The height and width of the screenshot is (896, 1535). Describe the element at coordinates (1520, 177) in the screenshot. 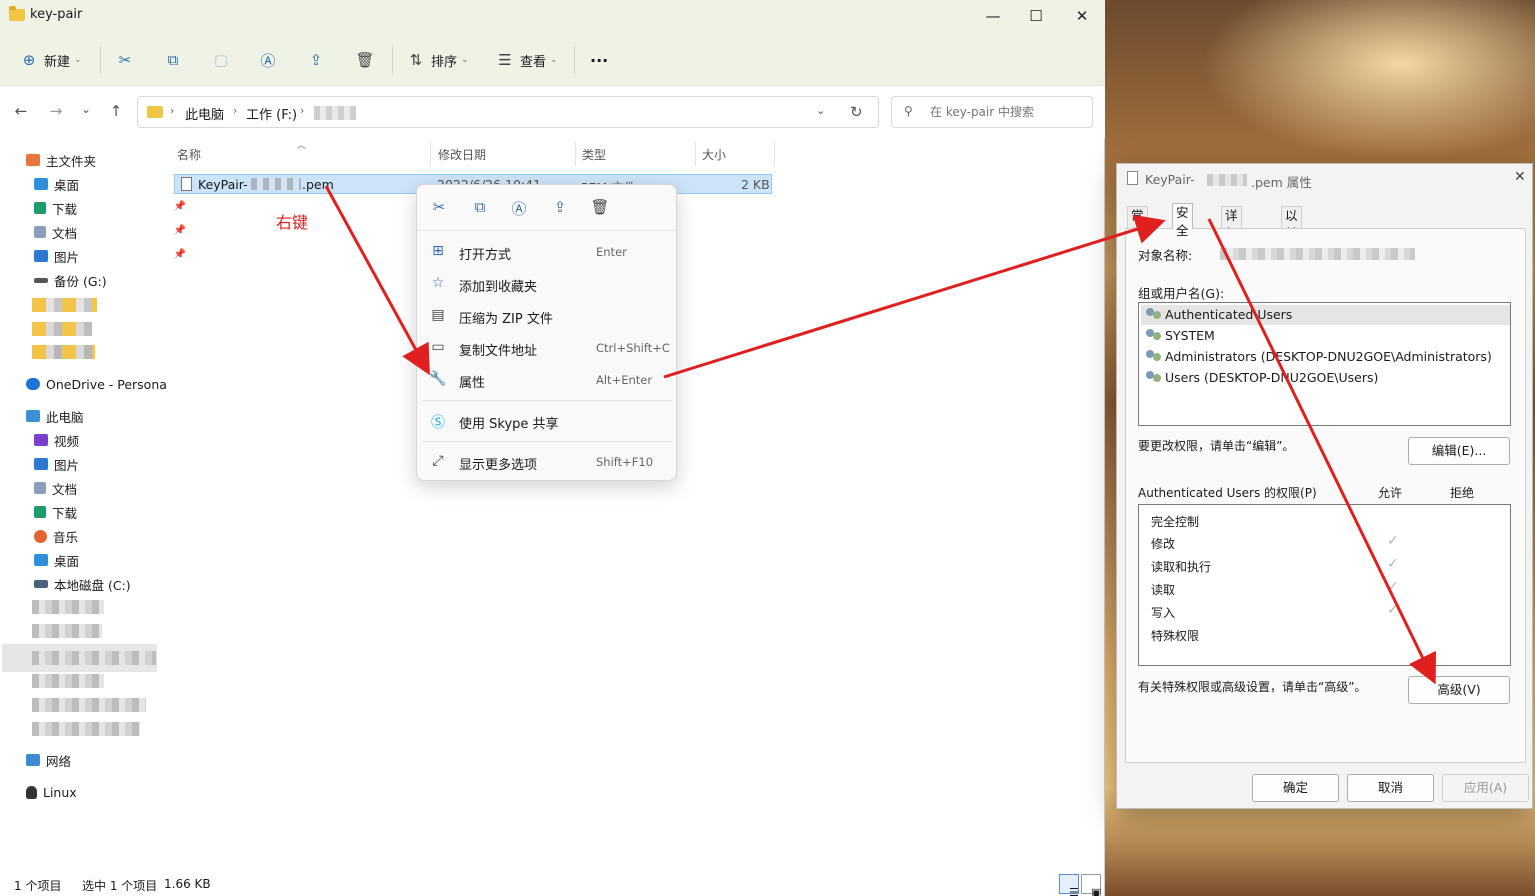

I see `close-icon: ✕` at that location.